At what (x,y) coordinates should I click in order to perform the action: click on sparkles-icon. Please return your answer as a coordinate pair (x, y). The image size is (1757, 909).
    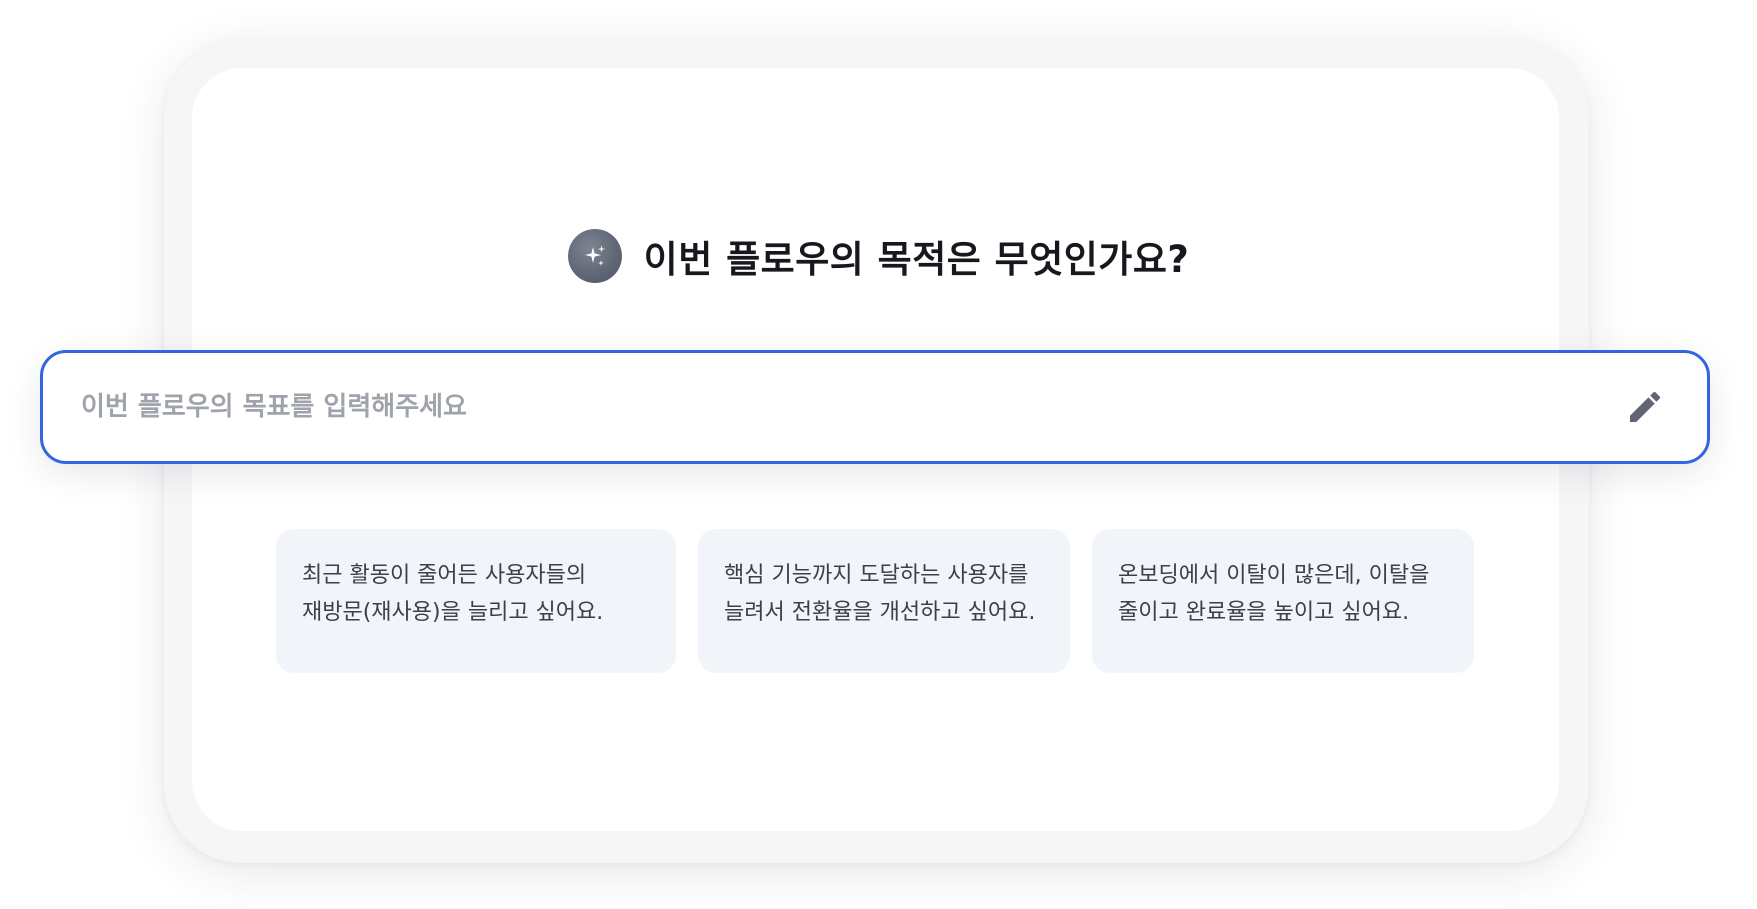
    Looking at the image, I should click on (594, 256).